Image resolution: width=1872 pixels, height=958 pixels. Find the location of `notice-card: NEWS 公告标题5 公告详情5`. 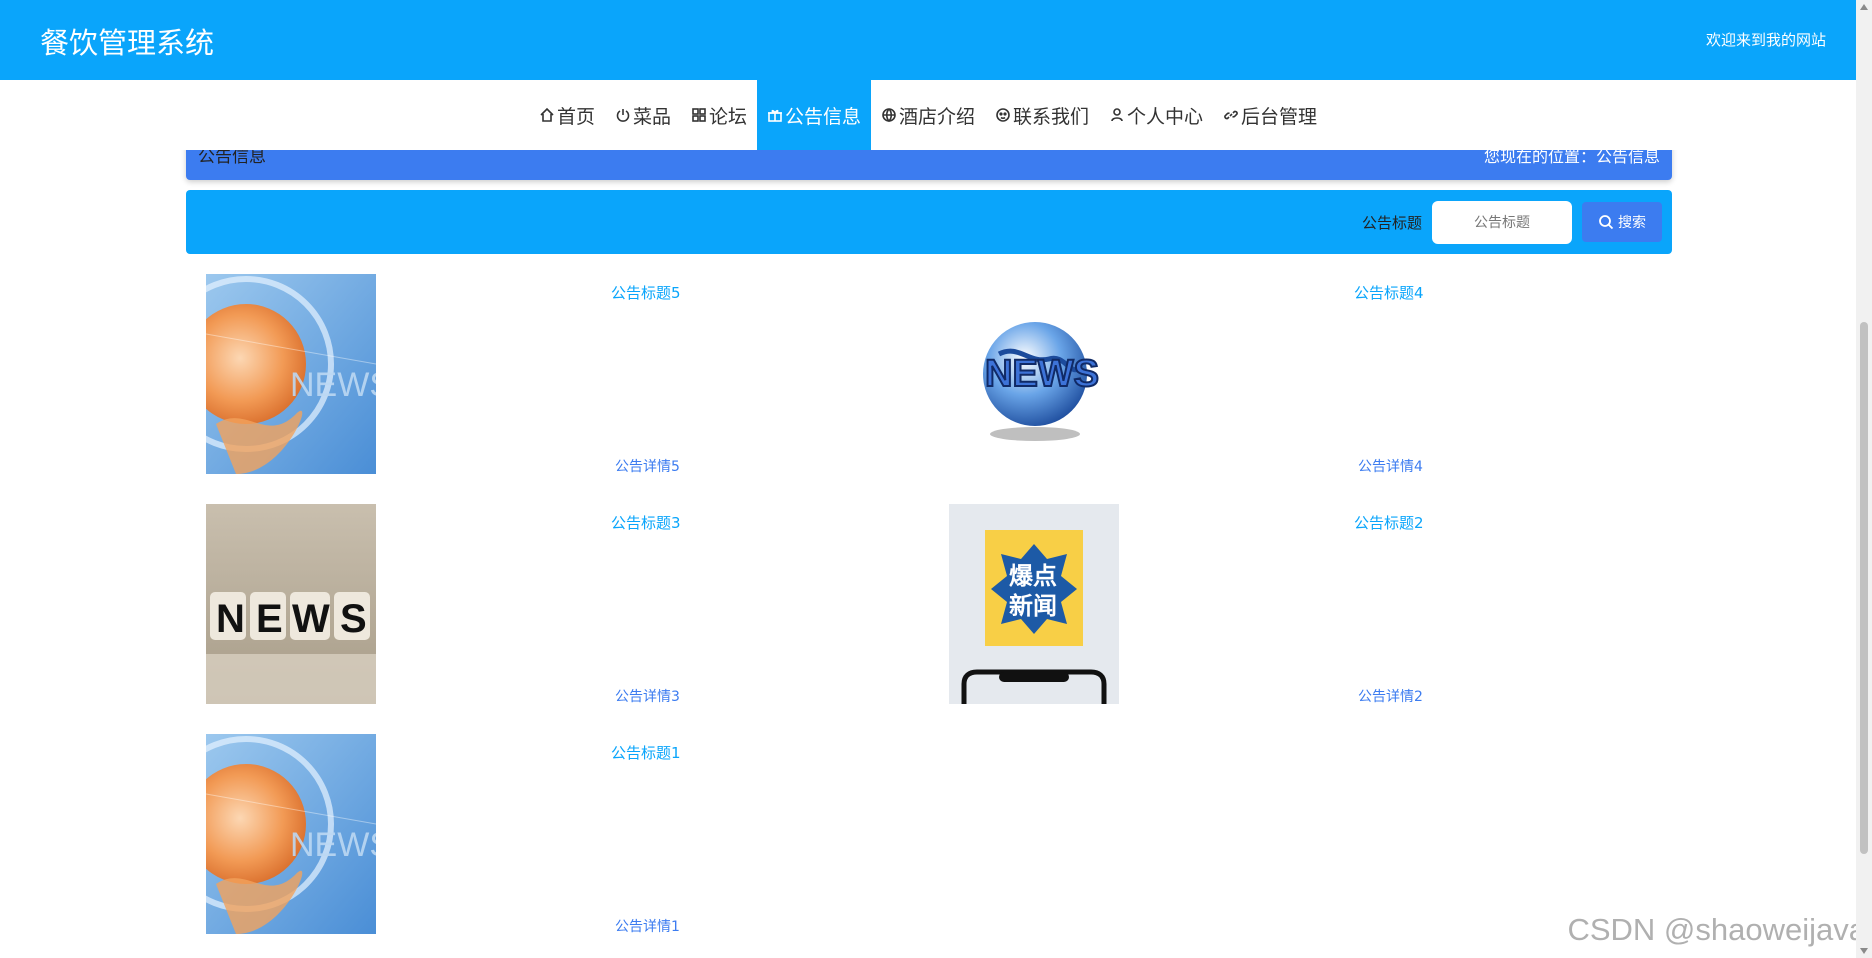

notice-card: NEWS 公告标题5 公告详情5 is located at coordinates (576, 375).